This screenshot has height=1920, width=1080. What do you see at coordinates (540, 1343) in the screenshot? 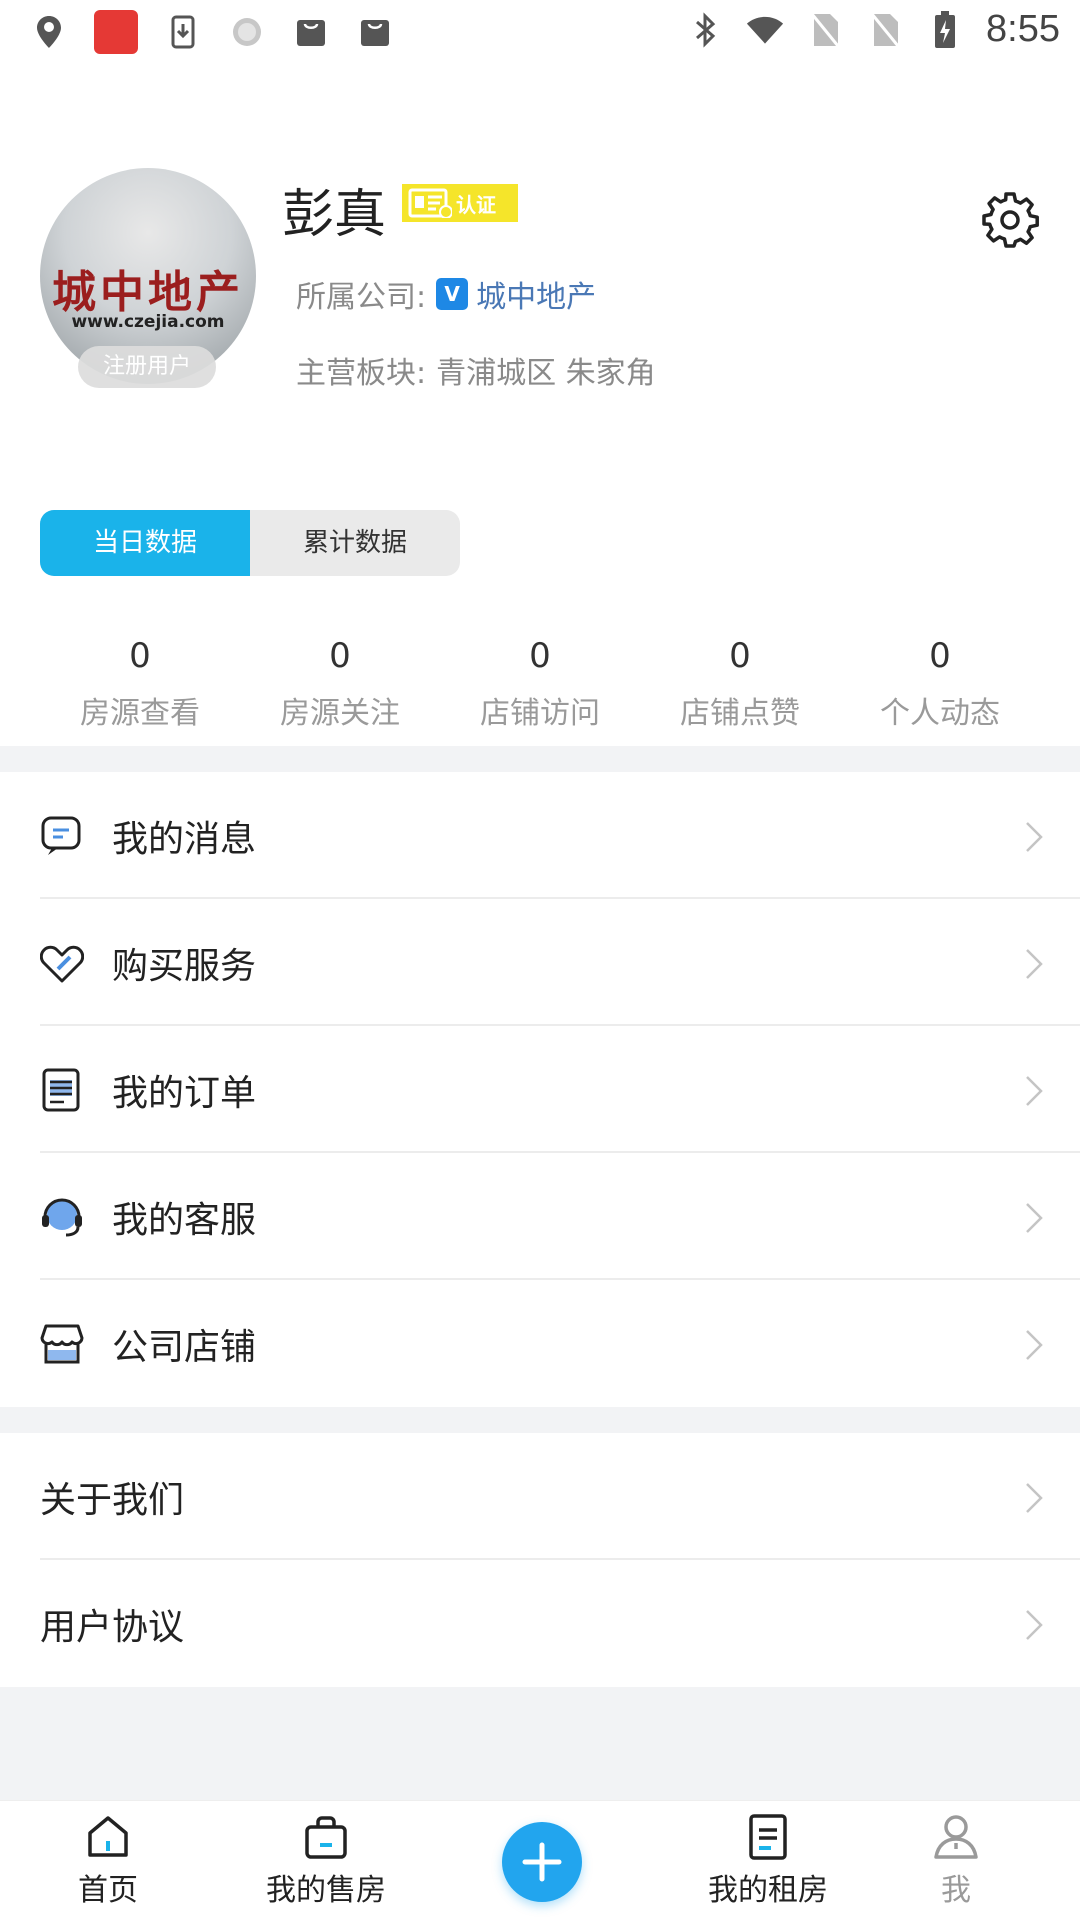
I see `menu-item-company-store: 公司店铺` at bounding box center [540, 1343].